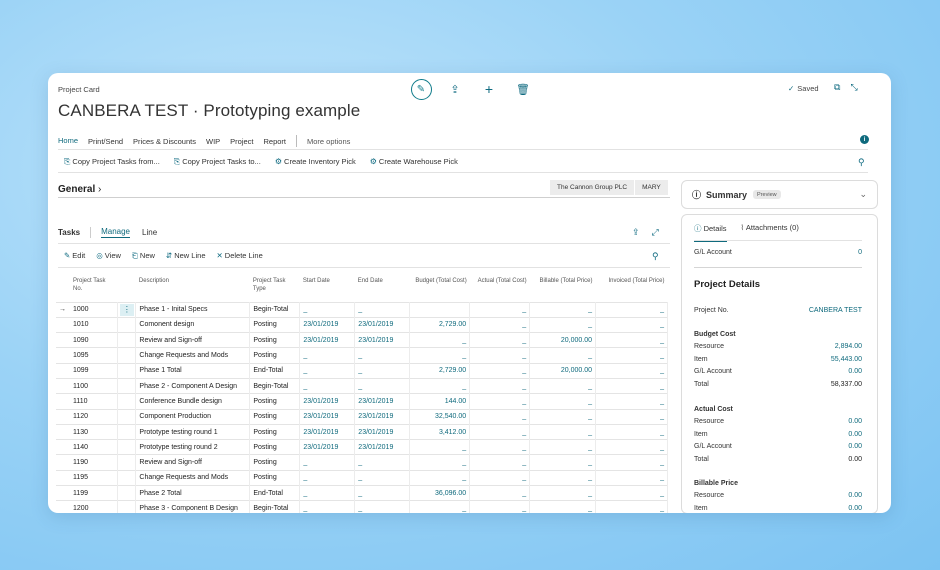 This screenshot has height=570, width=940. What do you see at coordinates (94, 447) in the screenshot?
I see `task-no-cell: 1140` at bounding box center [94, 447].